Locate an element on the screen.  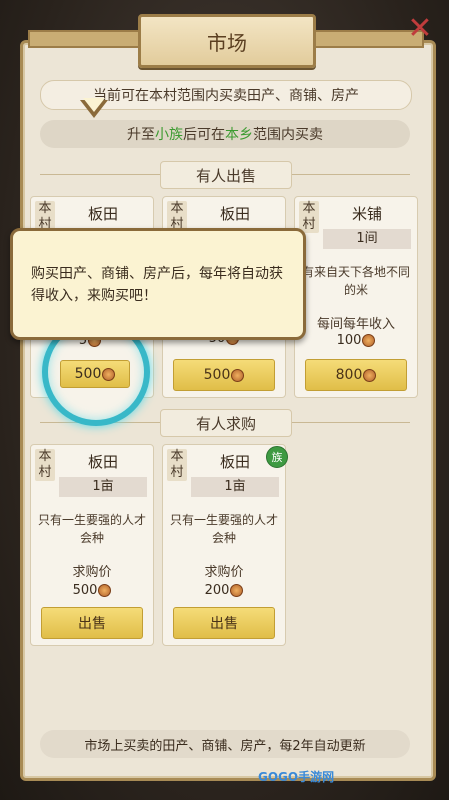
close-icon: ✕ is located at coordinates (420, 29).